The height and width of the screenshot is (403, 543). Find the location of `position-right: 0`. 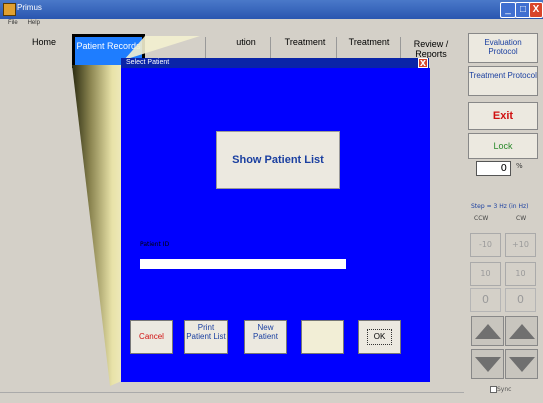

position-right: 0 is located at coordinates (520, 300).